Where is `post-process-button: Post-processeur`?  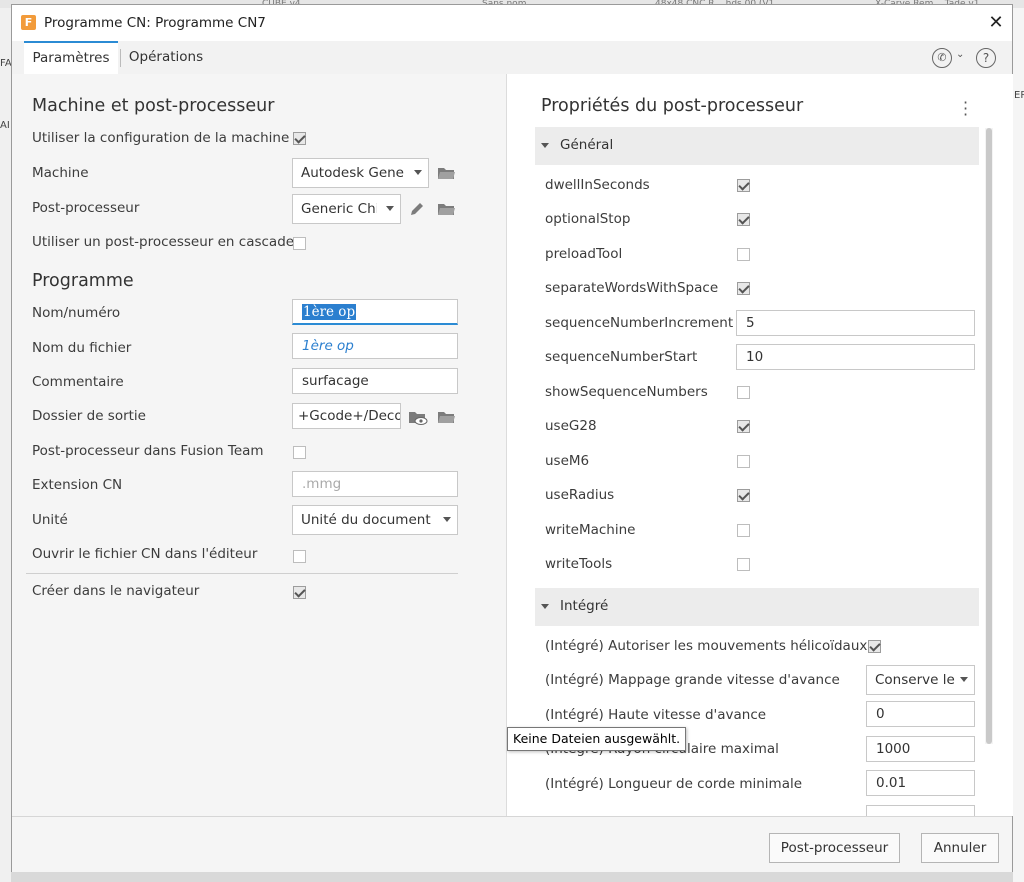 post-process-button: Post-processeur is located at coordinates (834, 848).